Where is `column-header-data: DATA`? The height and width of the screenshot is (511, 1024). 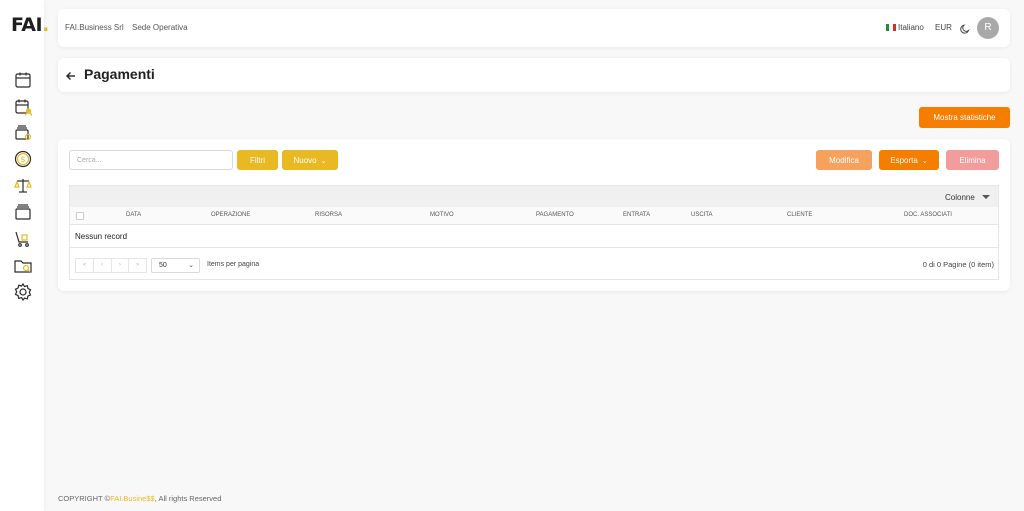 column-header-data: DATA is located at coordinates (133, 215).